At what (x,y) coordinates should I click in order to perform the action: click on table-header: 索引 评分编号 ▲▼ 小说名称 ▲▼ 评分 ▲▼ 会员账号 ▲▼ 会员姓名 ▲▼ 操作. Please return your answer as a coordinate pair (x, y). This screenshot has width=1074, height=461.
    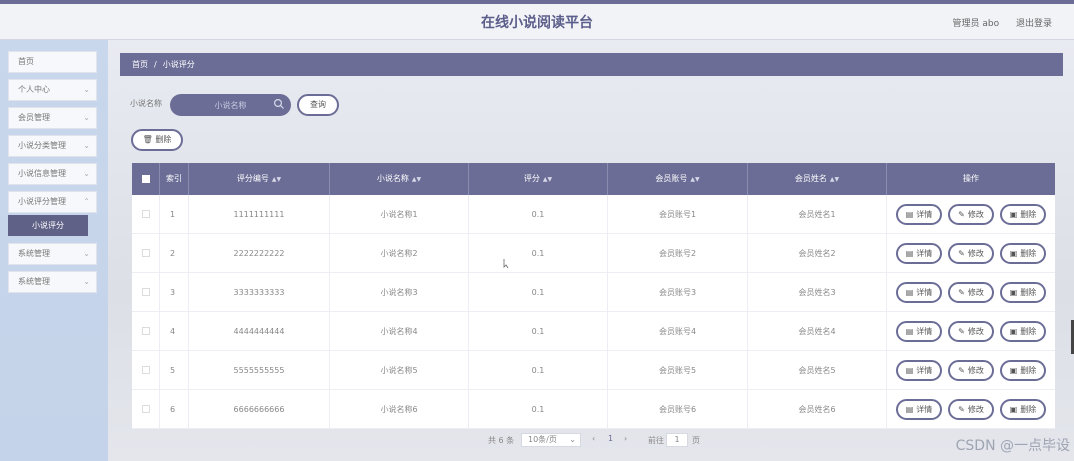
    Looking at the image, I should click on (593, 179).